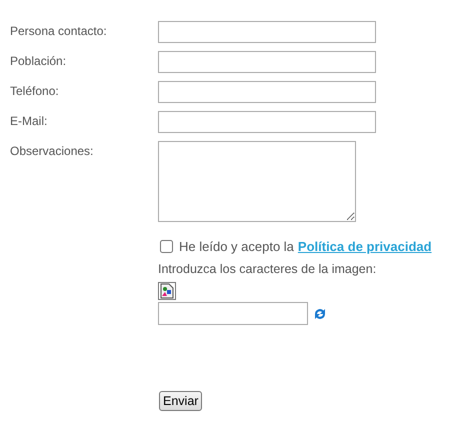 The height and width of the screenshot is (444, 472). I want to click on field-label: Población:, so click(39, 60).